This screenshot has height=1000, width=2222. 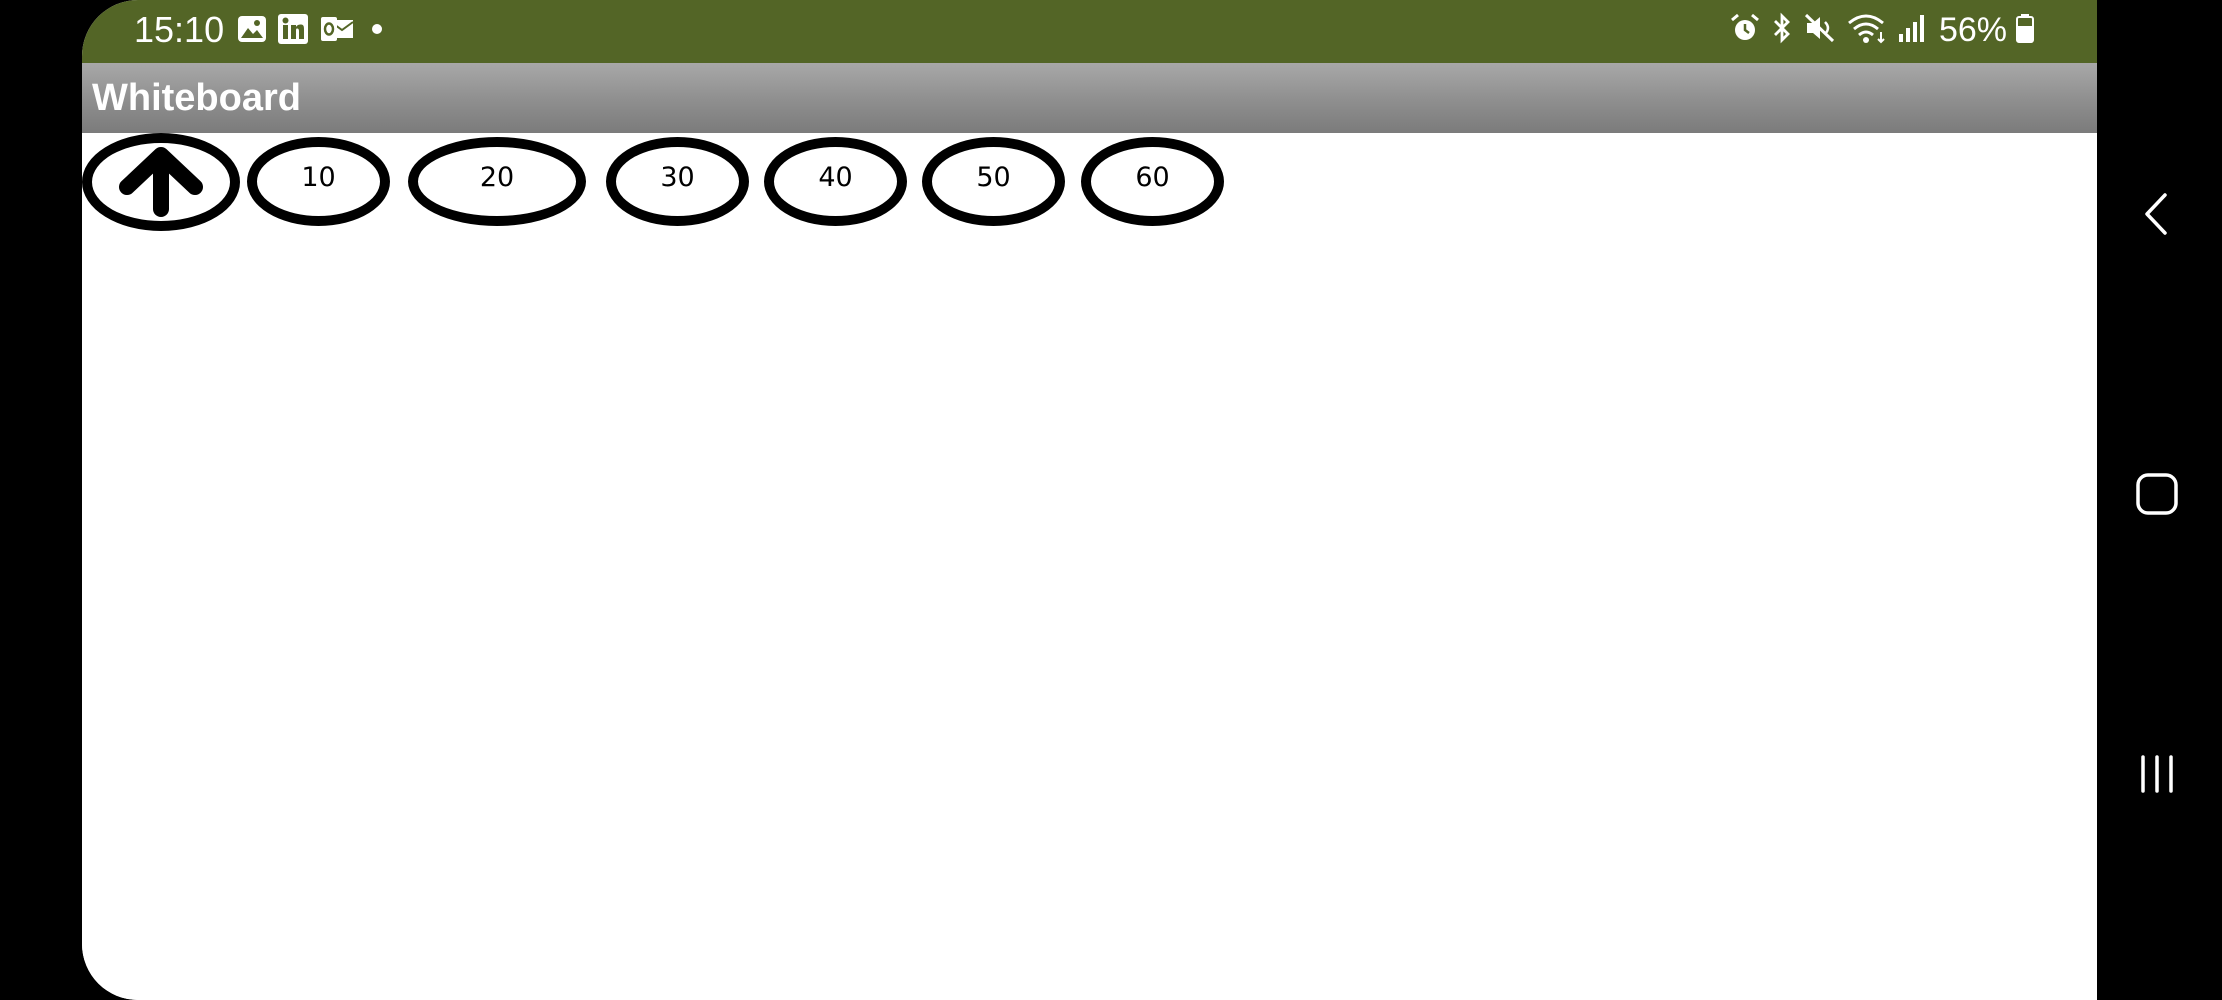 I want to click on size-button-50: 50, so click(x=993, y=181).